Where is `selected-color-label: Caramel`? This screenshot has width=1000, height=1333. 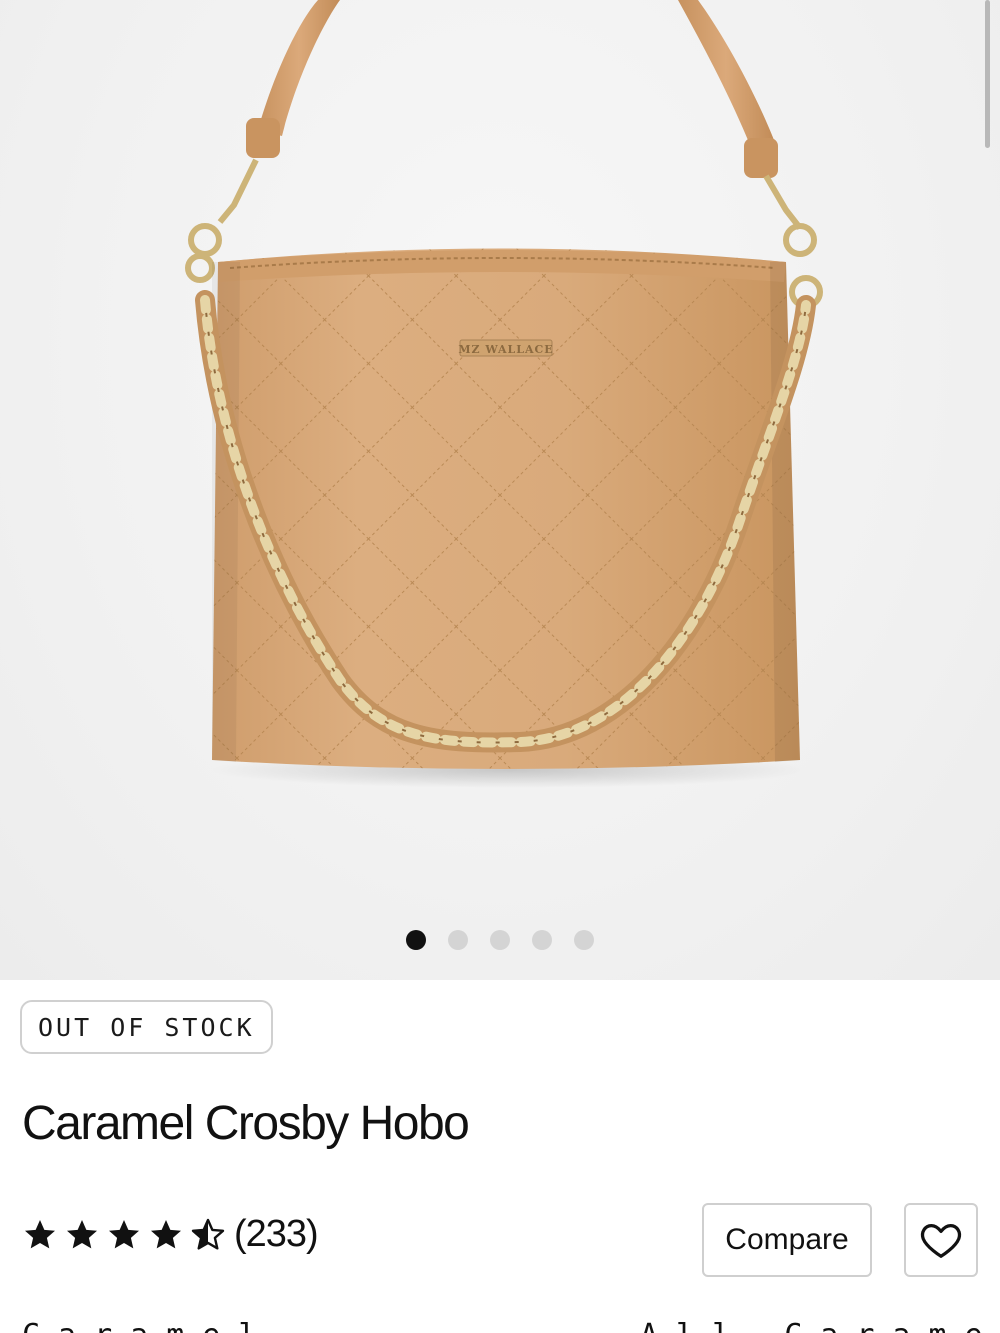 selected-color-label: Caramel is located at coordinates (148, 1325).